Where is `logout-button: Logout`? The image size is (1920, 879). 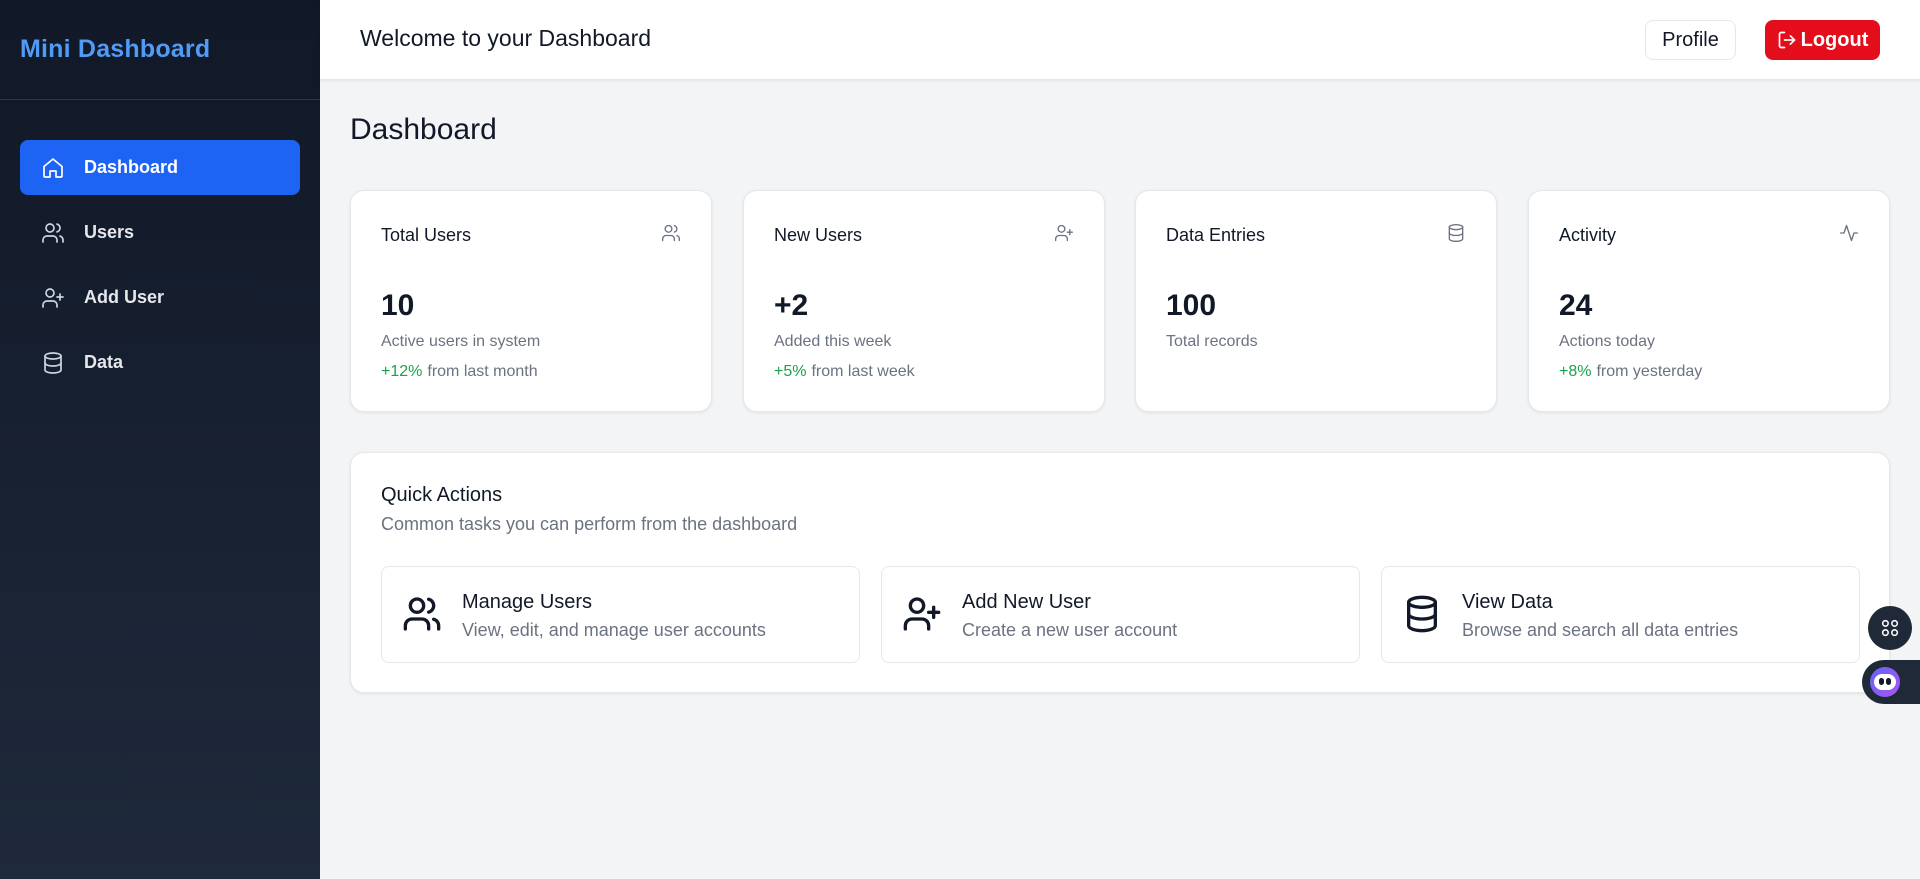
logout-button: Logout is located at coordinates (1822, 40).